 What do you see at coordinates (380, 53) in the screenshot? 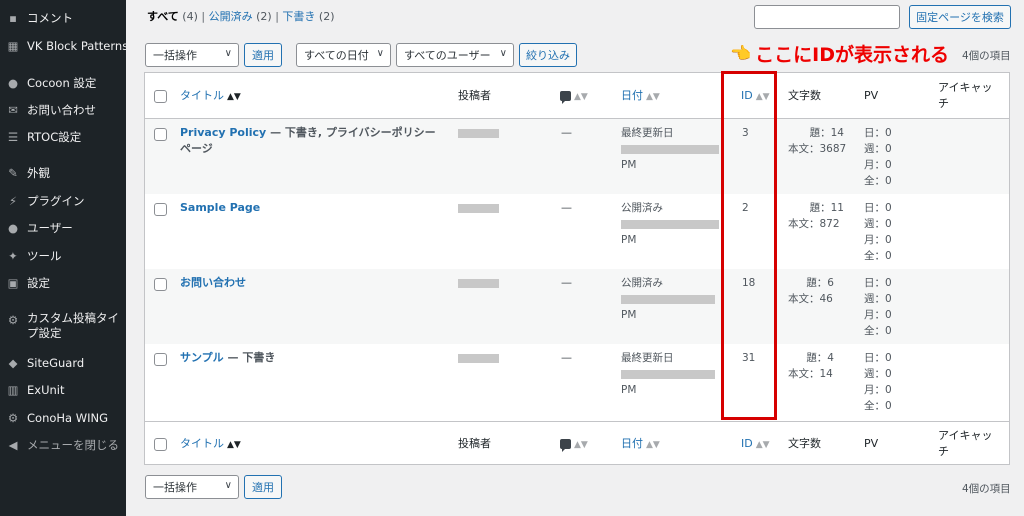
I see `chevron-down-icon: ∨` at bounding box center [380, 53].